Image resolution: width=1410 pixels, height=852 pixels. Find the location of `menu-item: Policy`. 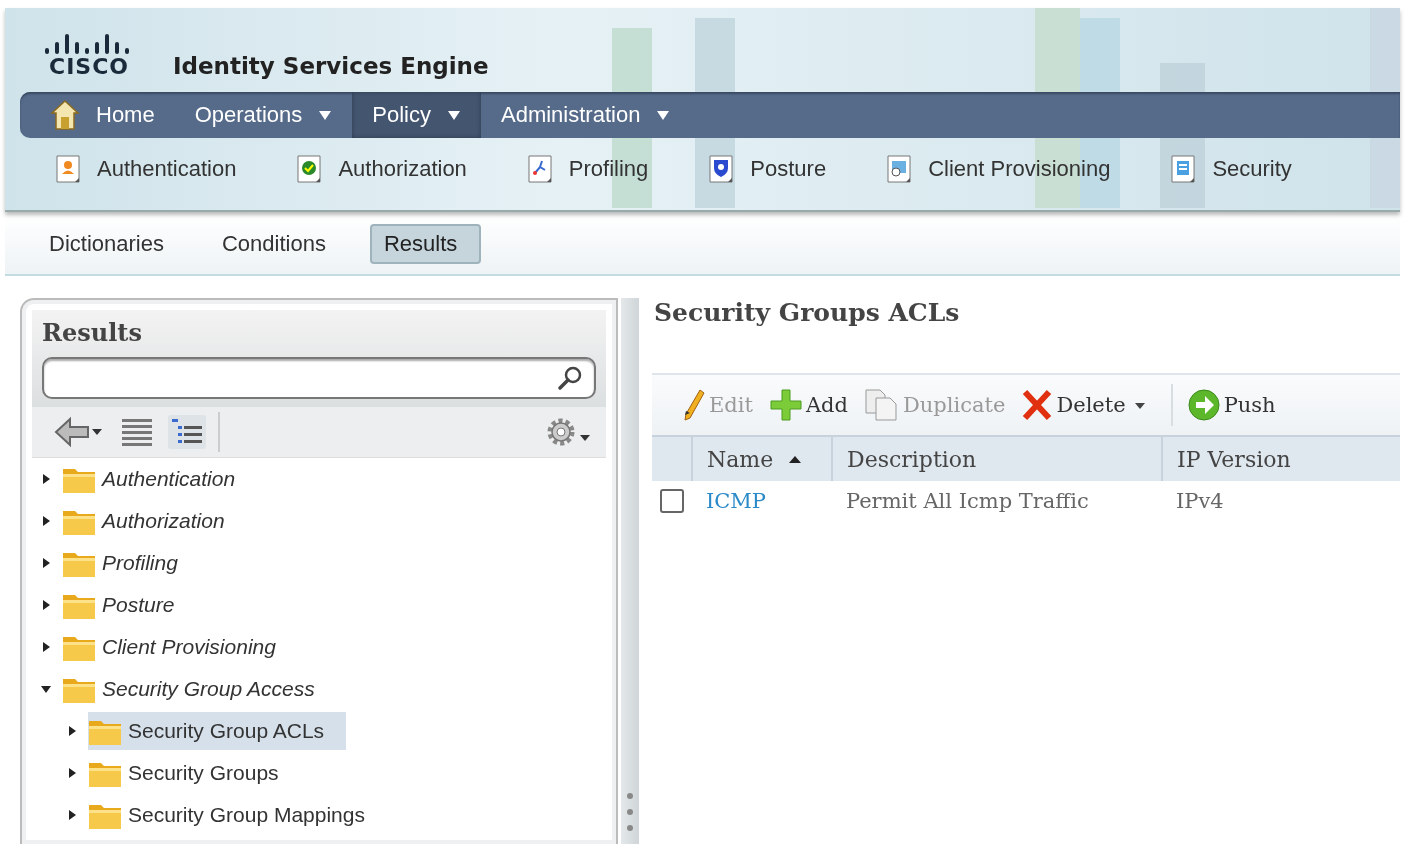

menu-item: Policy is located at coordinates (416, 115).